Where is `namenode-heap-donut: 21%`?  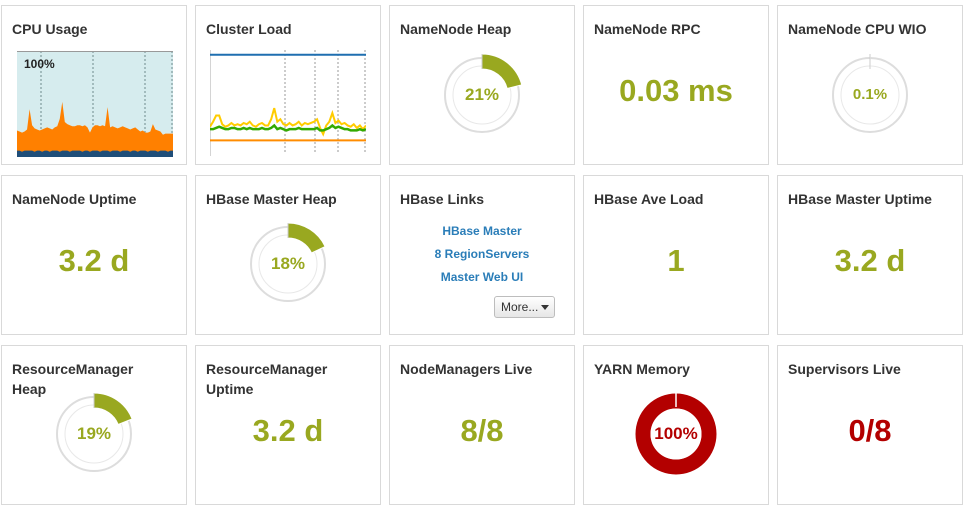 namenode-heap-donut: 21% is located at coordinates (482, 95).